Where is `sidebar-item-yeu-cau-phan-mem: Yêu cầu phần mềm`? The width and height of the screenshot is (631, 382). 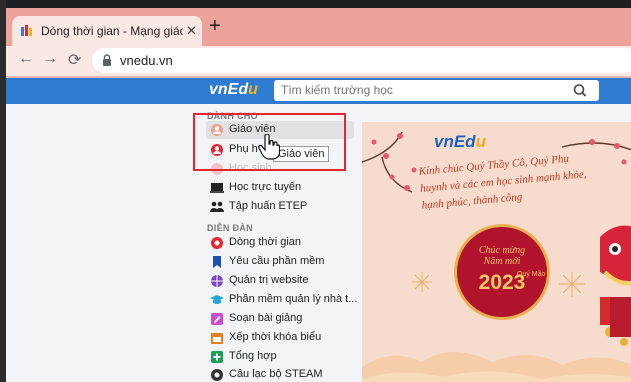
sidebar-item-yeu-cau-phan-mem: Yêu cầu phần mềm is located at coordinates (280, 262).